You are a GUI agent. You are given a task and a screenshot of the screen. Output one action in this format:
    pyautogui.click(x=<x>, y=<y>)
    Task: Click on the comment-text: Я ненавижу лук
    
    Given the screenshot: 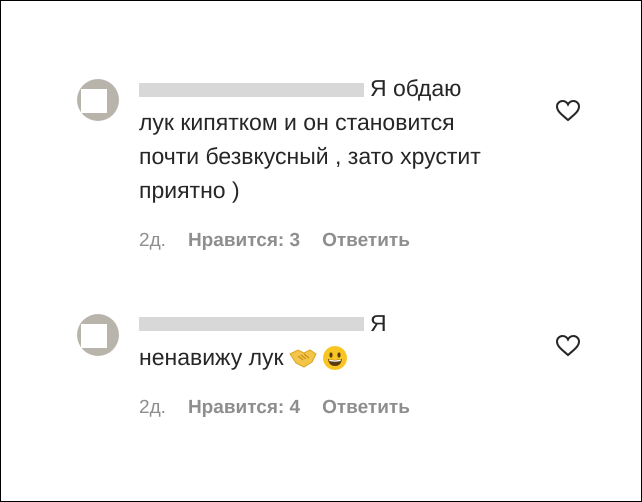 What is the action you would take?
    pyautogui.click(x=263, y=341)
    